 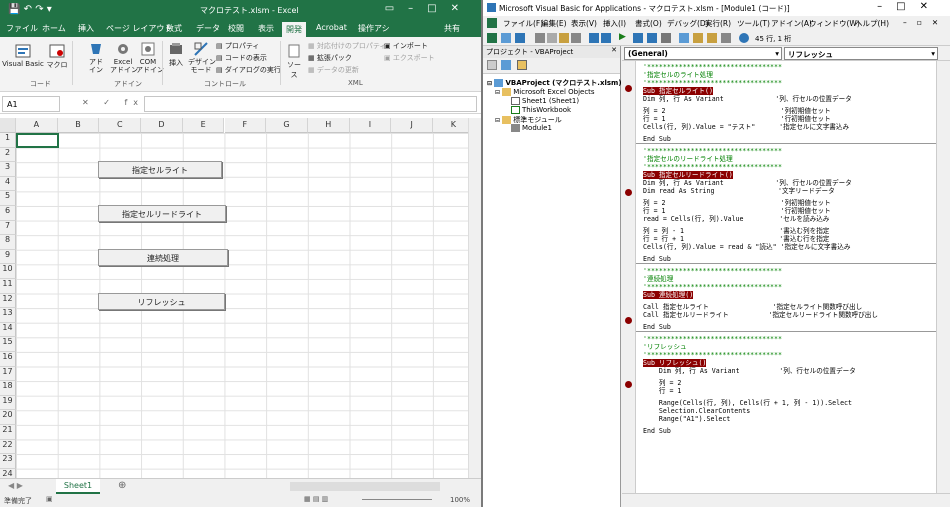 What do you see at coordinates (925, 22) in the screenshot?
I see `mdi-window-controls: –▫✕` at bounding box center [925, 22].